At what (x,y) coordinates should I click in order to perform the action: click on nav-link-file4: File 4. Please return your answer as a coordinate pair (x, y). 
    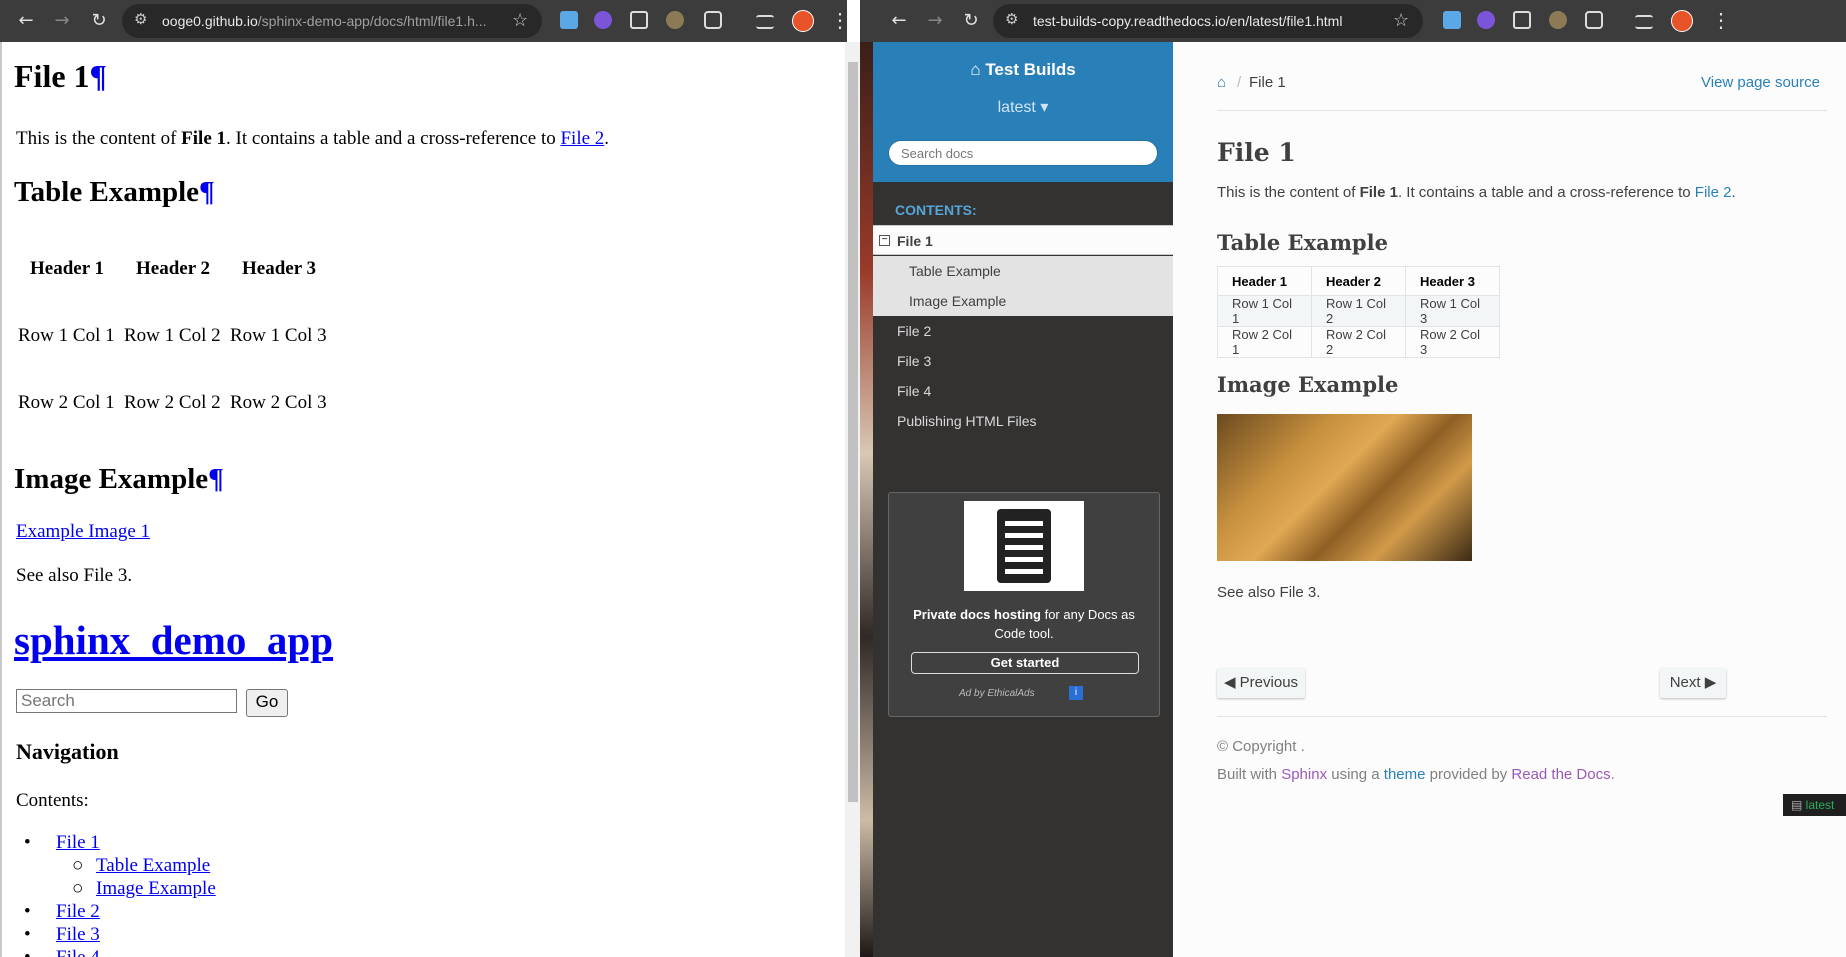
    Looking at the image, I should click on (78, 952).